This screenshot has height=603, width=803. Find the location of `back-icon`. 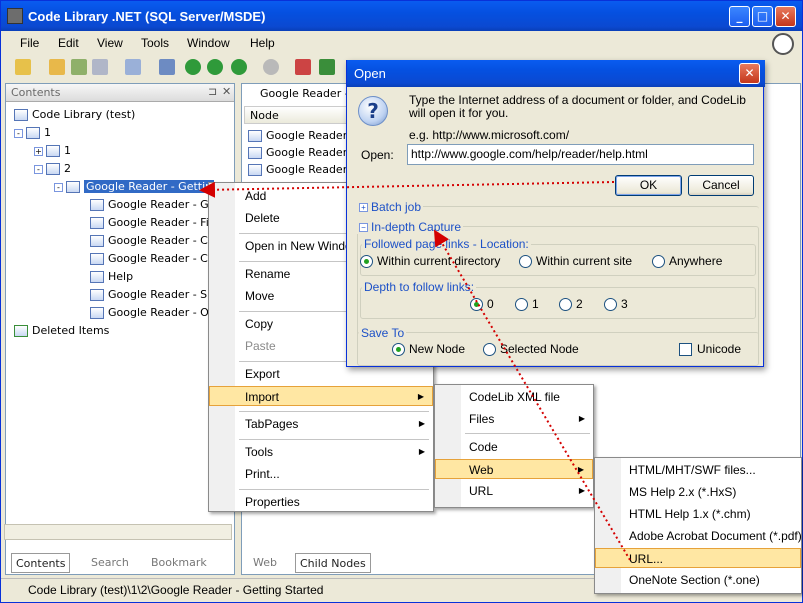

back-icon is located at coordinates (193, 67).